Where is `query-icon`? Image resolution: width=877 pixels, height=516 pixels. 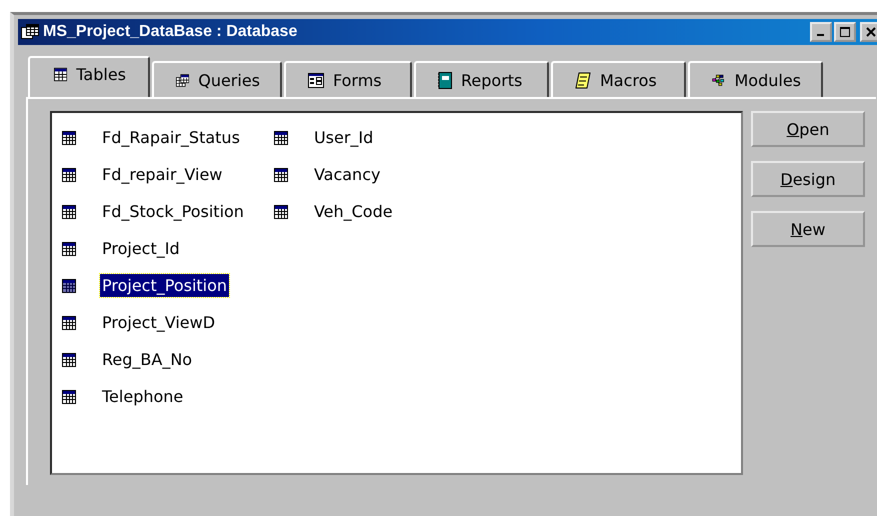 query-icon is located at coordinates (183, 80).